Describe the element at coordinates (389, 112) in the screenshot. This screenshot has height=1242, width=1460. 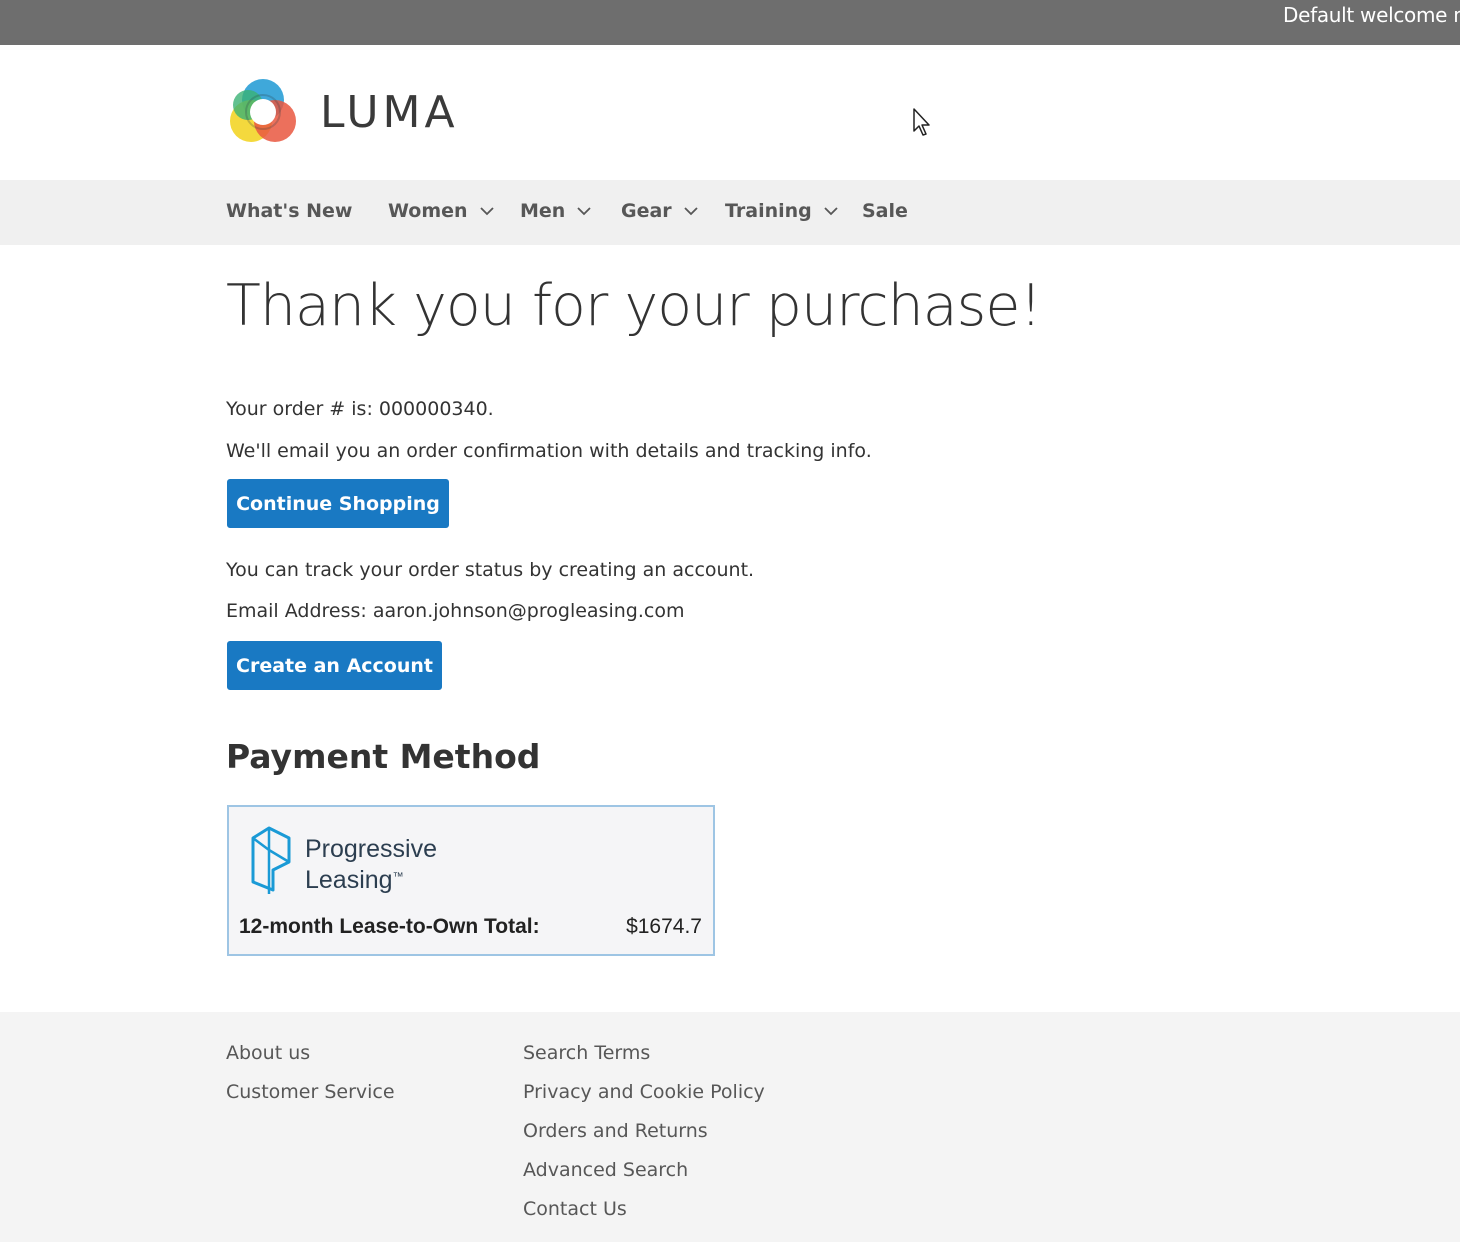
I see `brand-name: LUMA` at that location.